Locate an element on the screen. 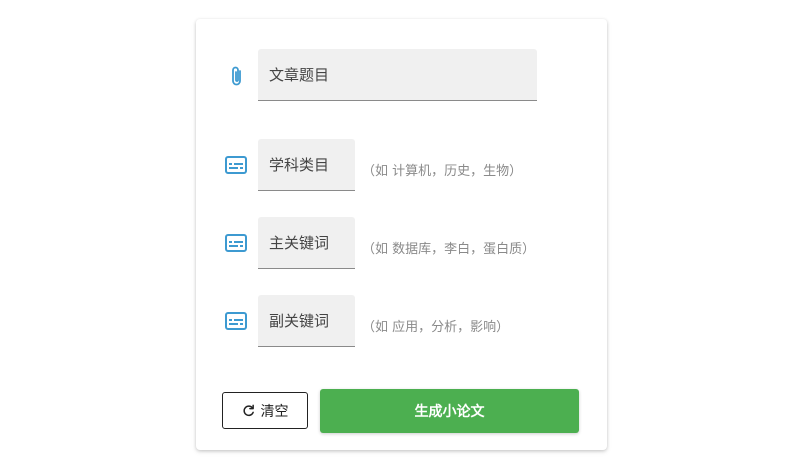 This screenshot has width=800, height=468. paperclip-icon is located at coordinates (237, 76).